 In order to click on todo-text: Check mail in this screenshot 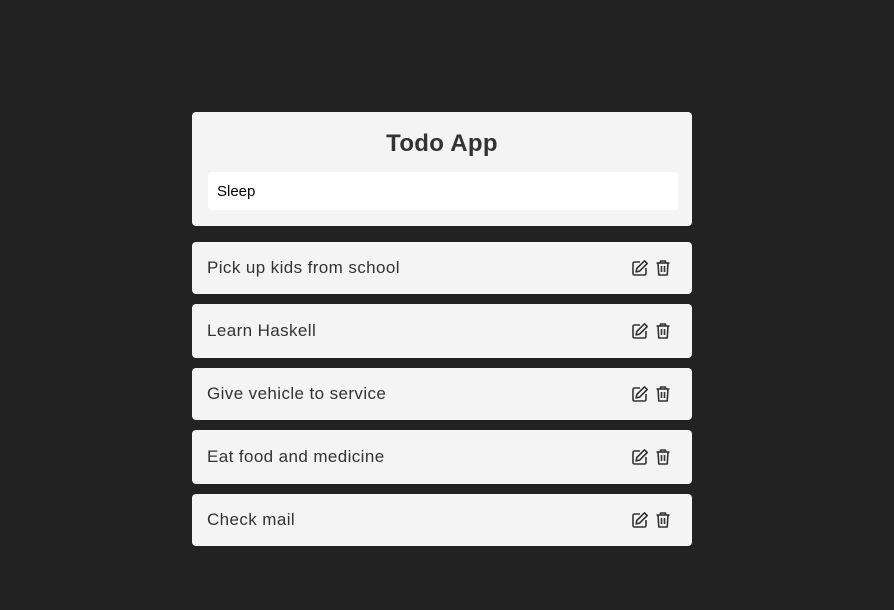, I will do `click(251, 519)`.